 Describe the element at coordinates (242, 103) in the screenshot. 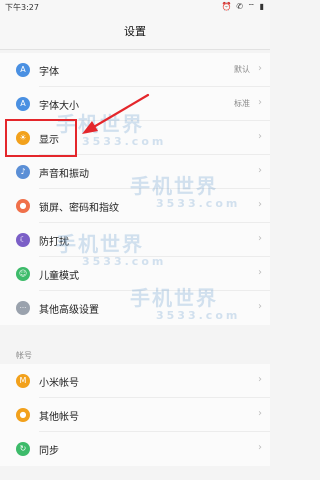

I see `settings-item-value: 标准` at that location.